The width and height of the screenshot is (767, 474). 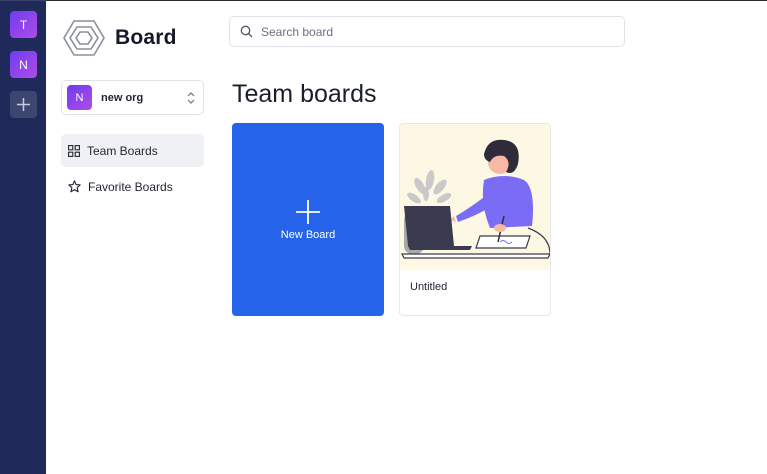 What do you see at coordinates (406, 0) in the screenshot?
I see `window-top-border` at bounding box center [406, 0].